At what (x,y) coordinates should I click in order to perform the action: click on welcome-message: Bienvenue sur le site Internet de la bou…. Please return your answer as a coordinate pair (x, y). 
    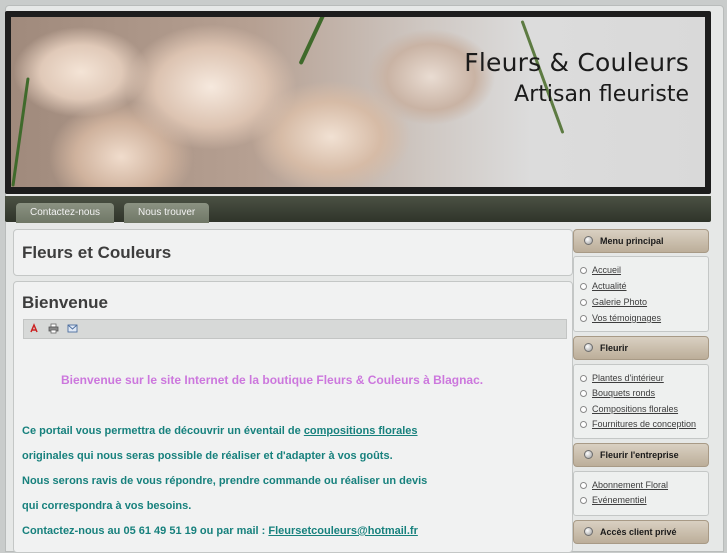
    Looking at the image, I should click on (272, 380).